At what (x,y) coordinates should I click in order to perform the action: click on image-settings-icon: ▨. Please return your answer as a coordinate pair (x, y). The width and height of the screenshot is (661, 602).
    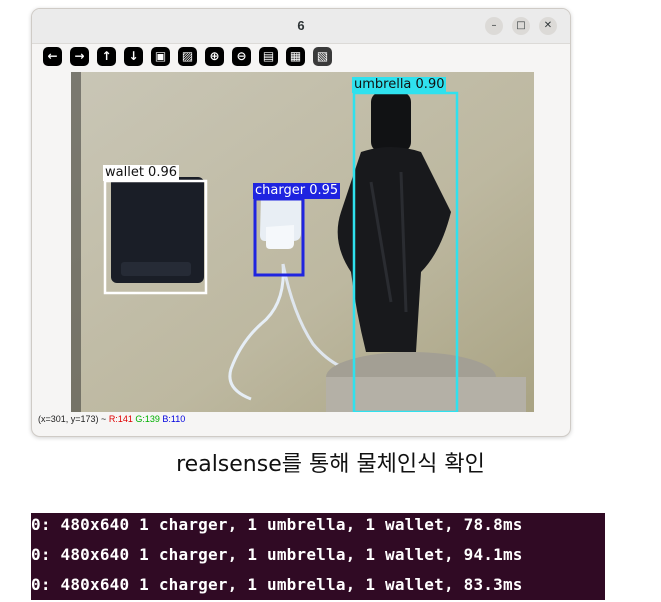
    Looking at the image, I should click on (187, 56).